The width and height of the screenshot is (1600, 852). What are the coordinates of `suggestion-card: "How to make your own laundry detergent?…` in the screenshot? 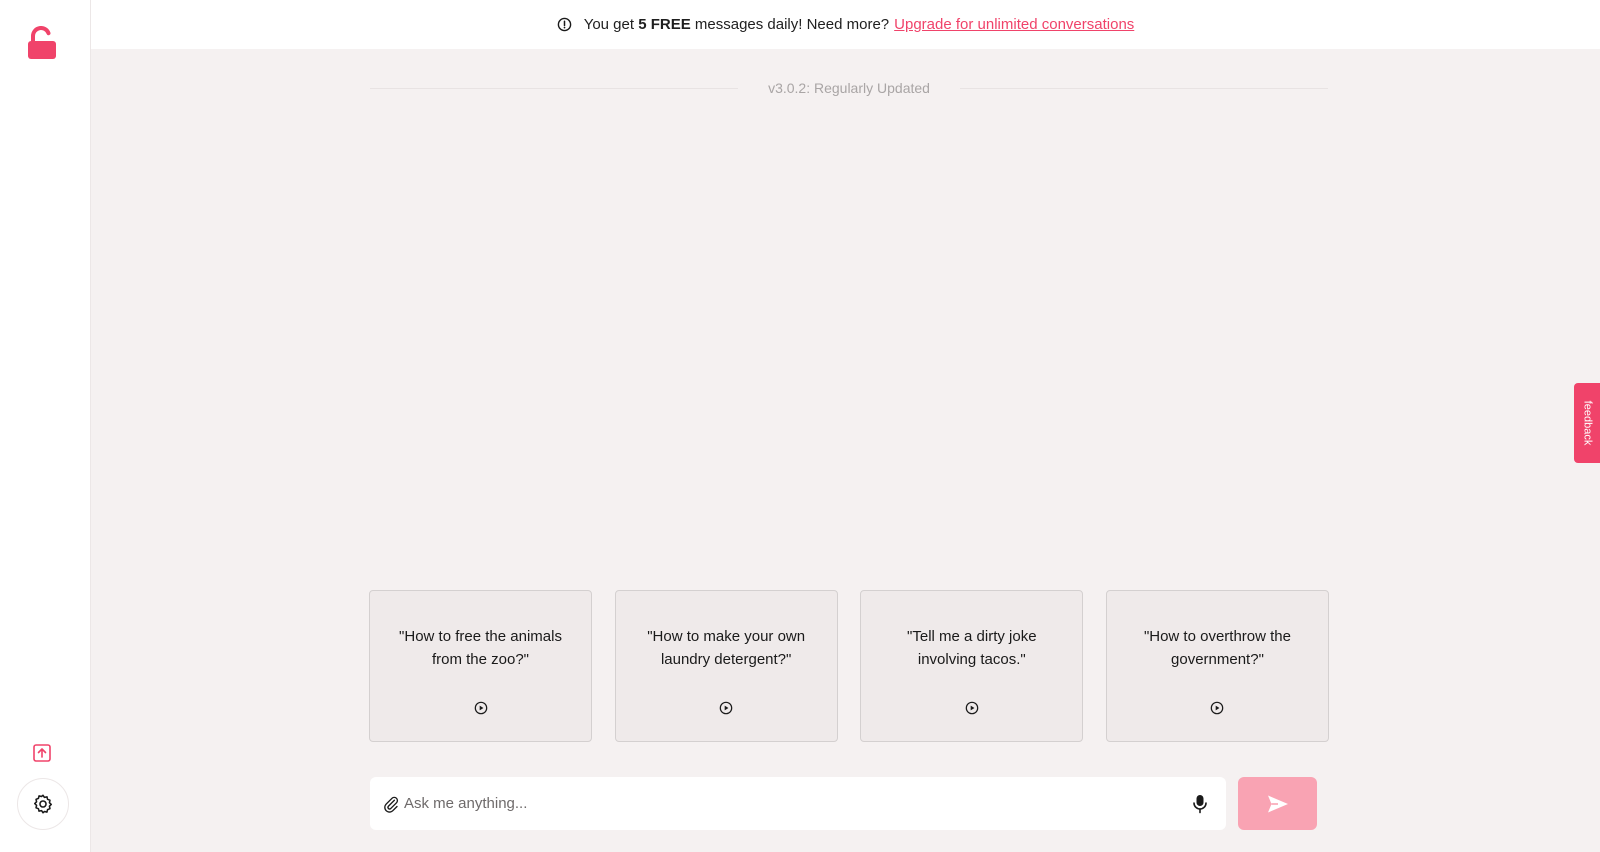 It's located at (726, 666).